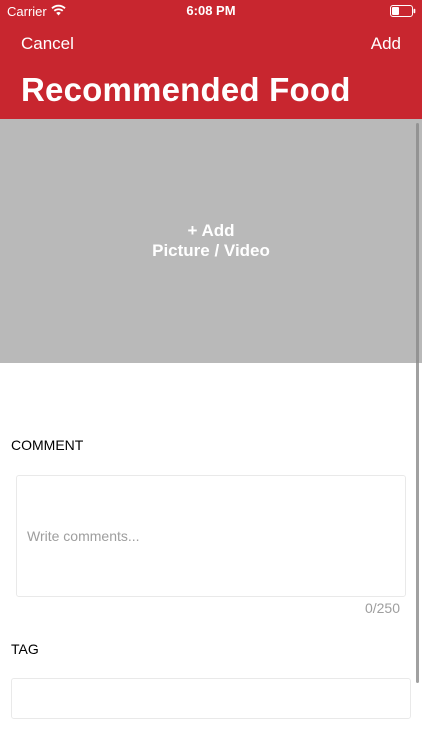  I want to click on cancel-button: Cancel, so click(47, 44).